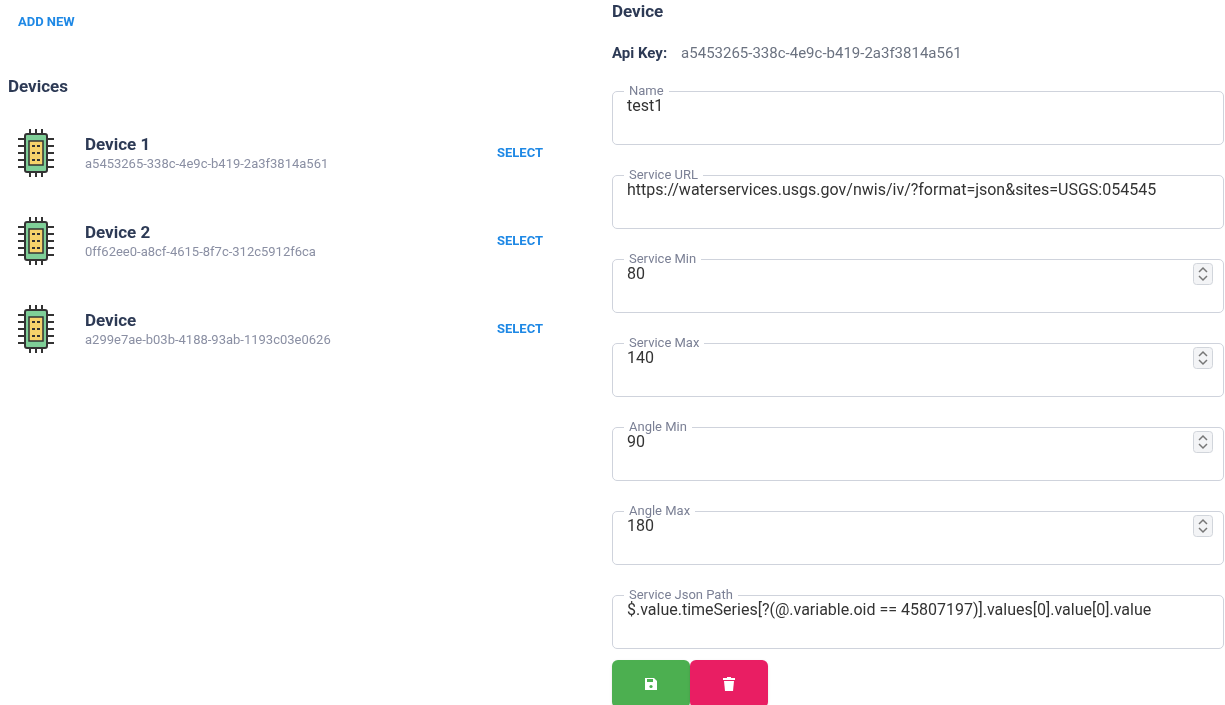 The height and width of the screenshot is (705, 1225). What do you see at coordinates (118, 143) in the screenshot?
I see `device-name: Device 1` at bounding box center [118, 143].